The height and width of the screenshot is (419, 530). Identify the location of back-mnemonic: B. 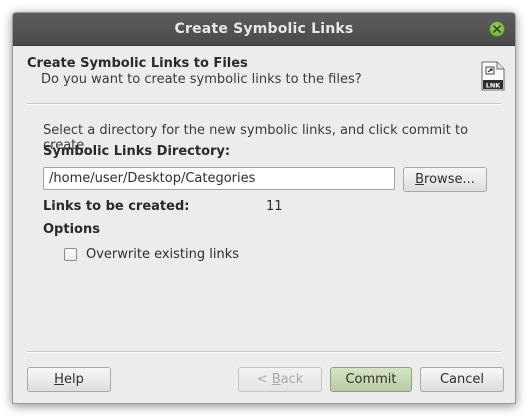
(276, 379).